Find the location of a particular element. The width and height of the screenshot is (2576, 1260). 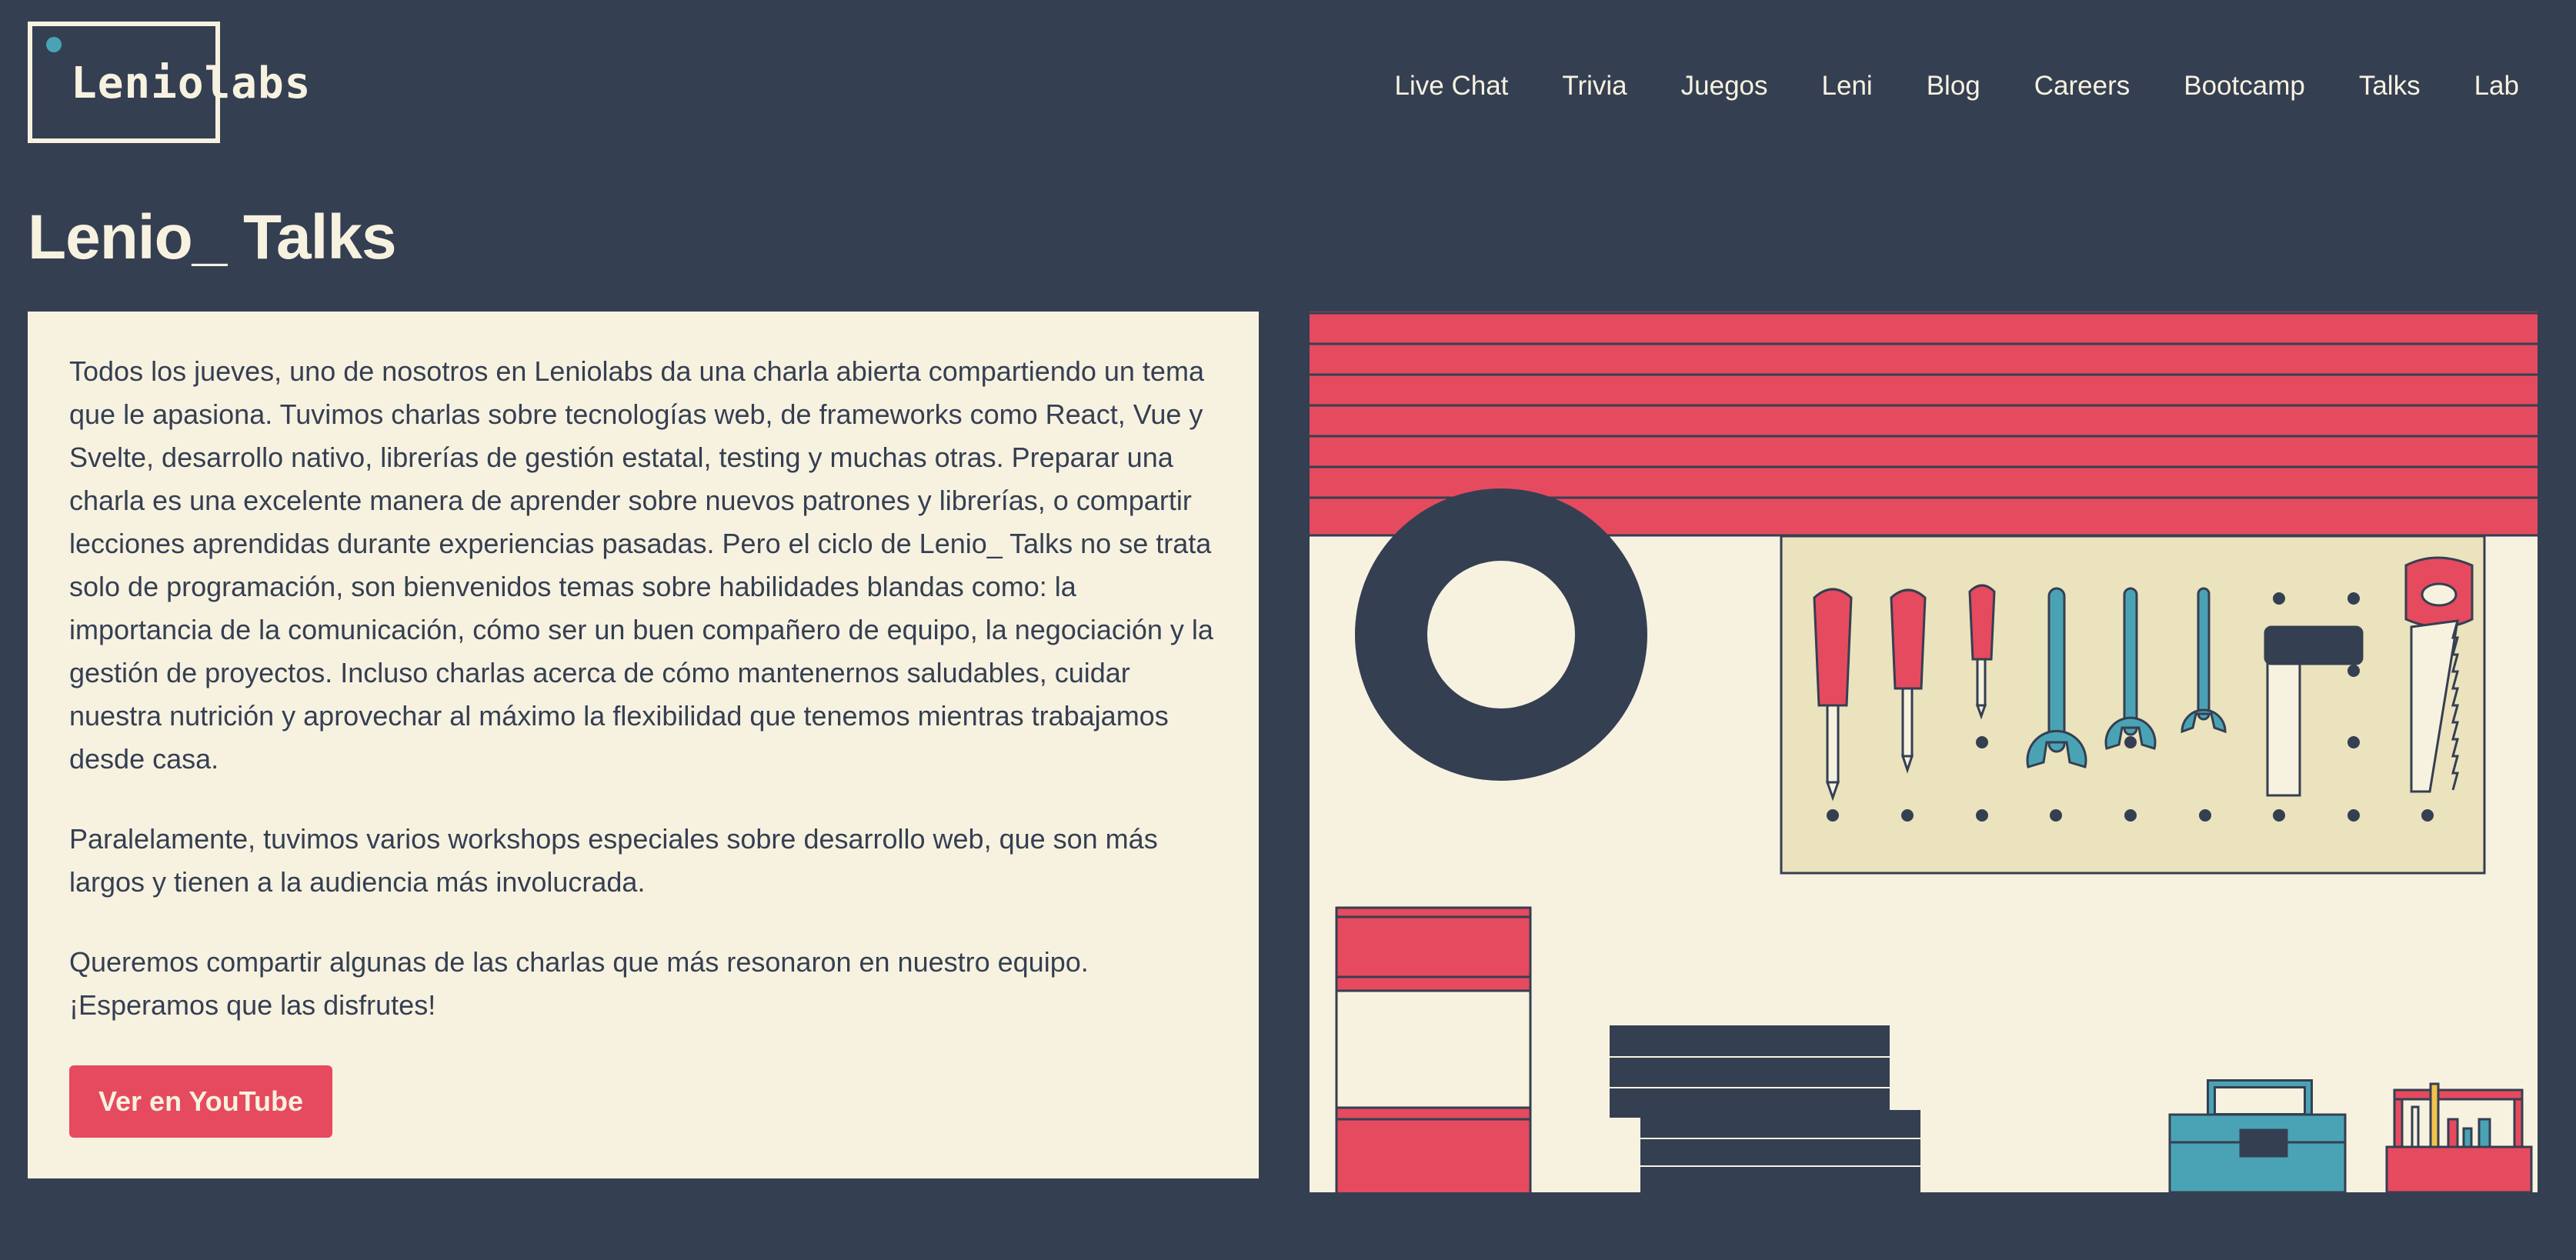

youtube-button: Ver en YouTube is located at coordinates (201, 1101).